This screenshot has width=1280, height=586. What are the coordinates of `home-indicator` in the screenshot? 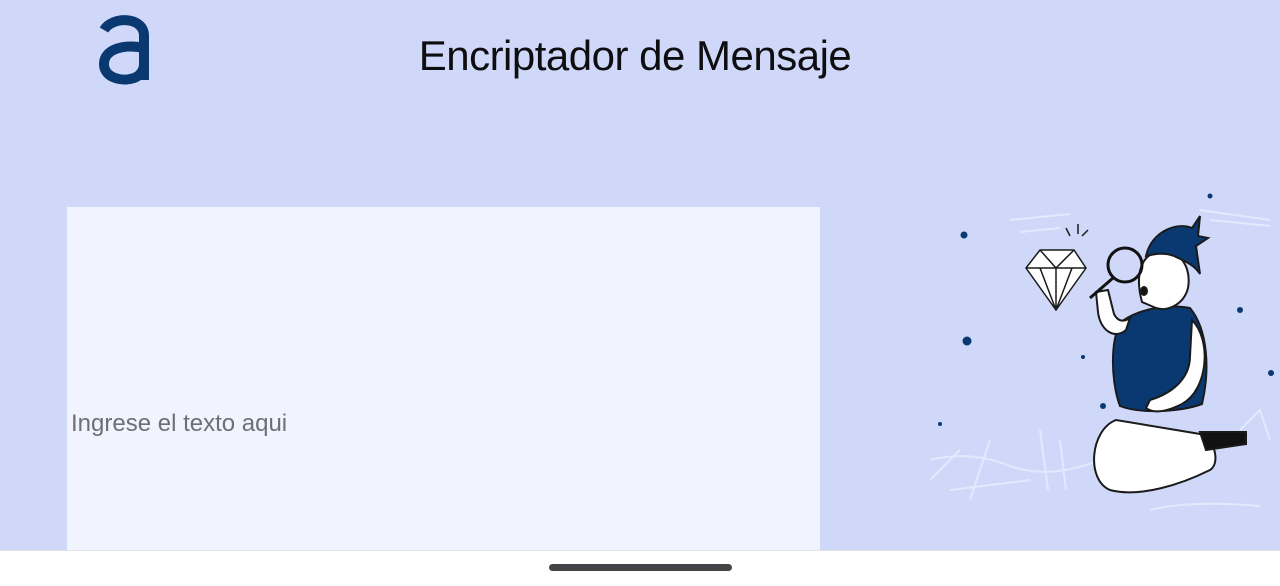 It's located at (640, 567).